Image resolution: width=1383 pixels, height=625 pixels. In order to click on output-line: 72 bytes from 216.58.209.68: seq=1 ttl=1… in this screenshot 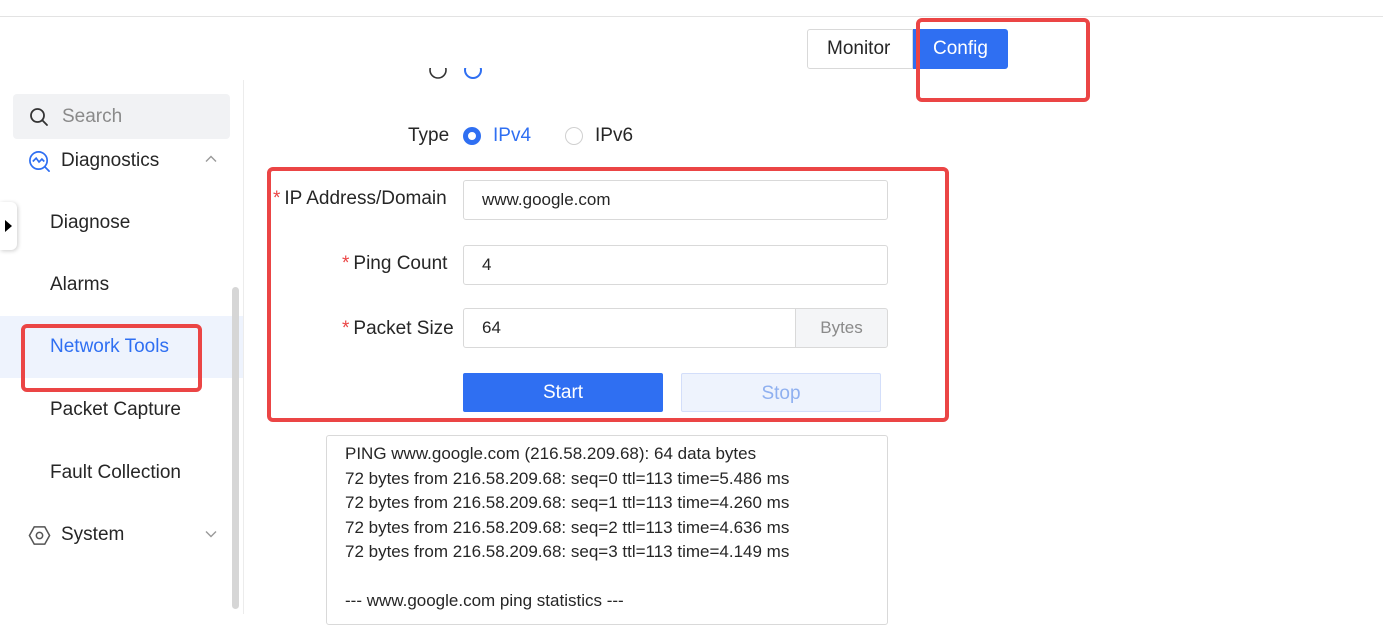, I will do `click(567, 502)`.